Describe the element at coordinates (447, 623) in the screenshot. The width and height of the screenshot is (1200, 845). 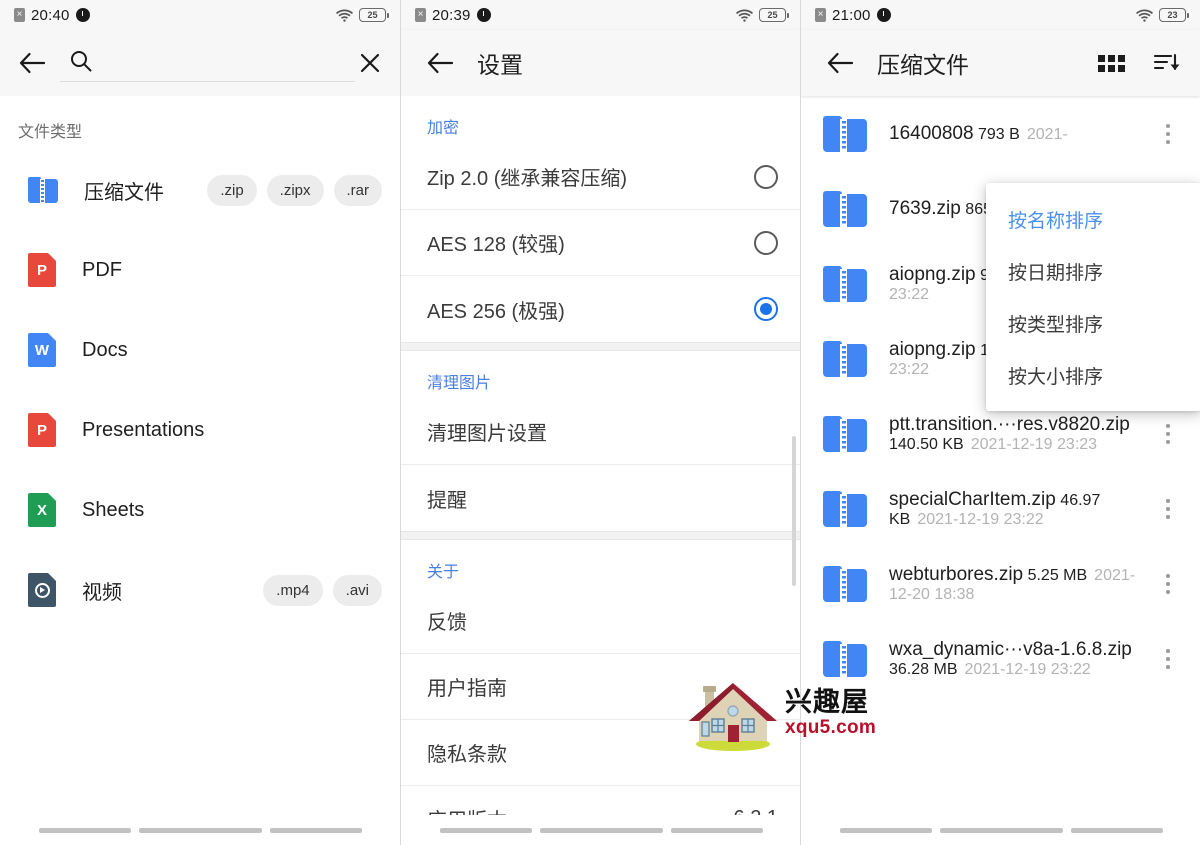
I see `settings-row-label: 反馈` at that location.